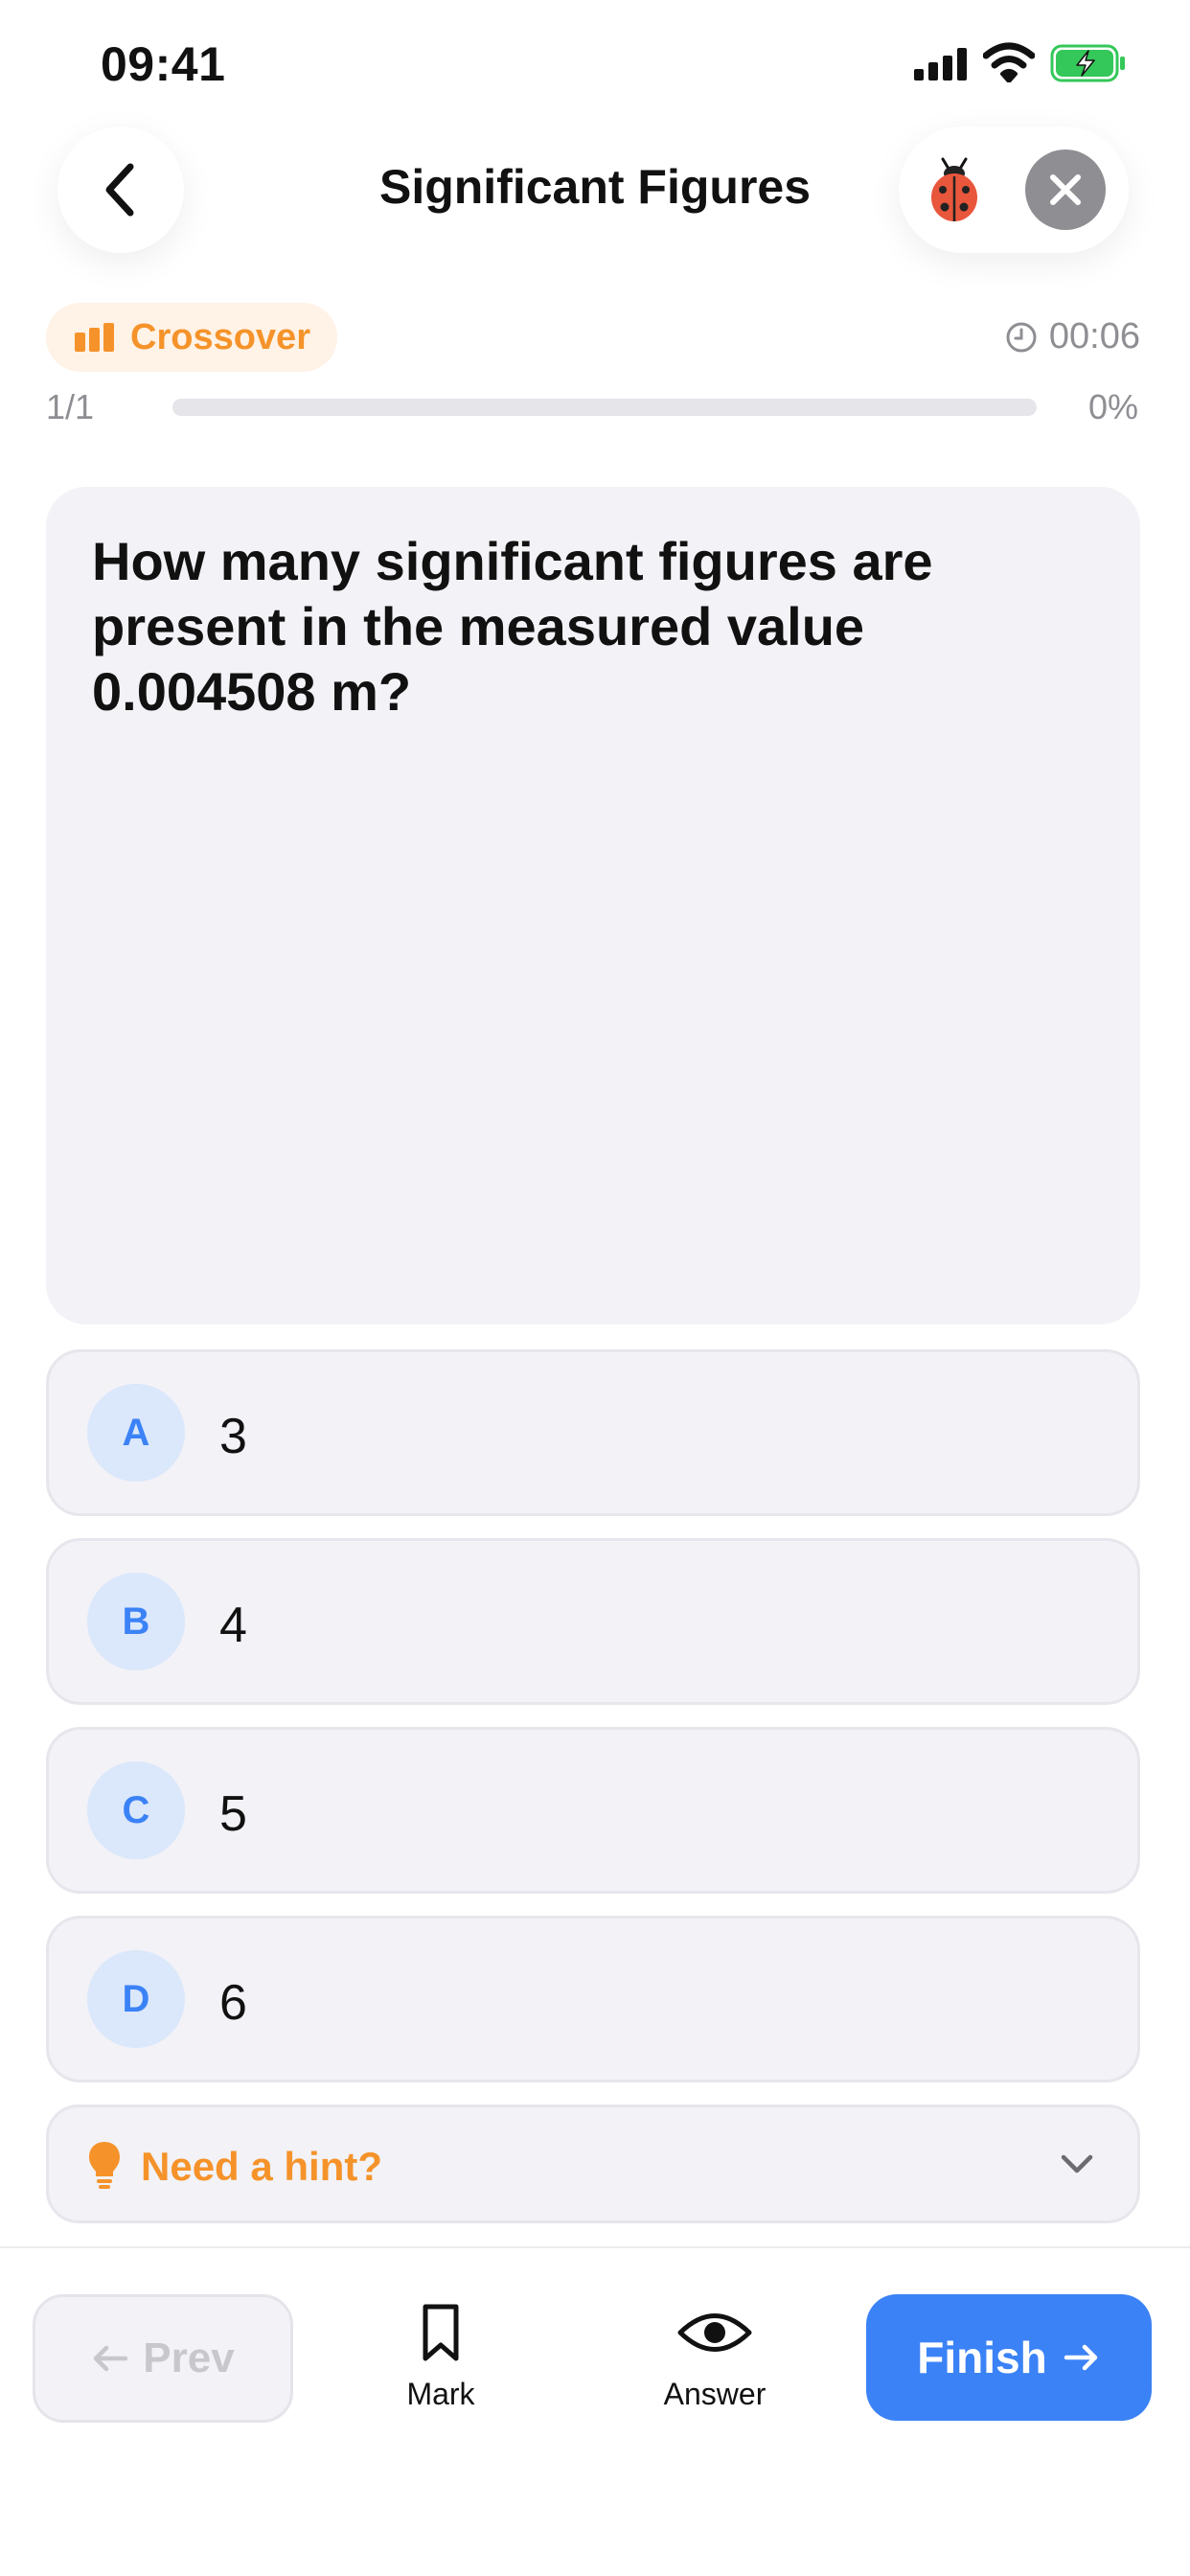 The width and height of the screenshot is (1190, 2576). What do you see at coordinates (233, 1814) in the screenshot?
I see `option-text: 5` at bounding box center [233, 1814].